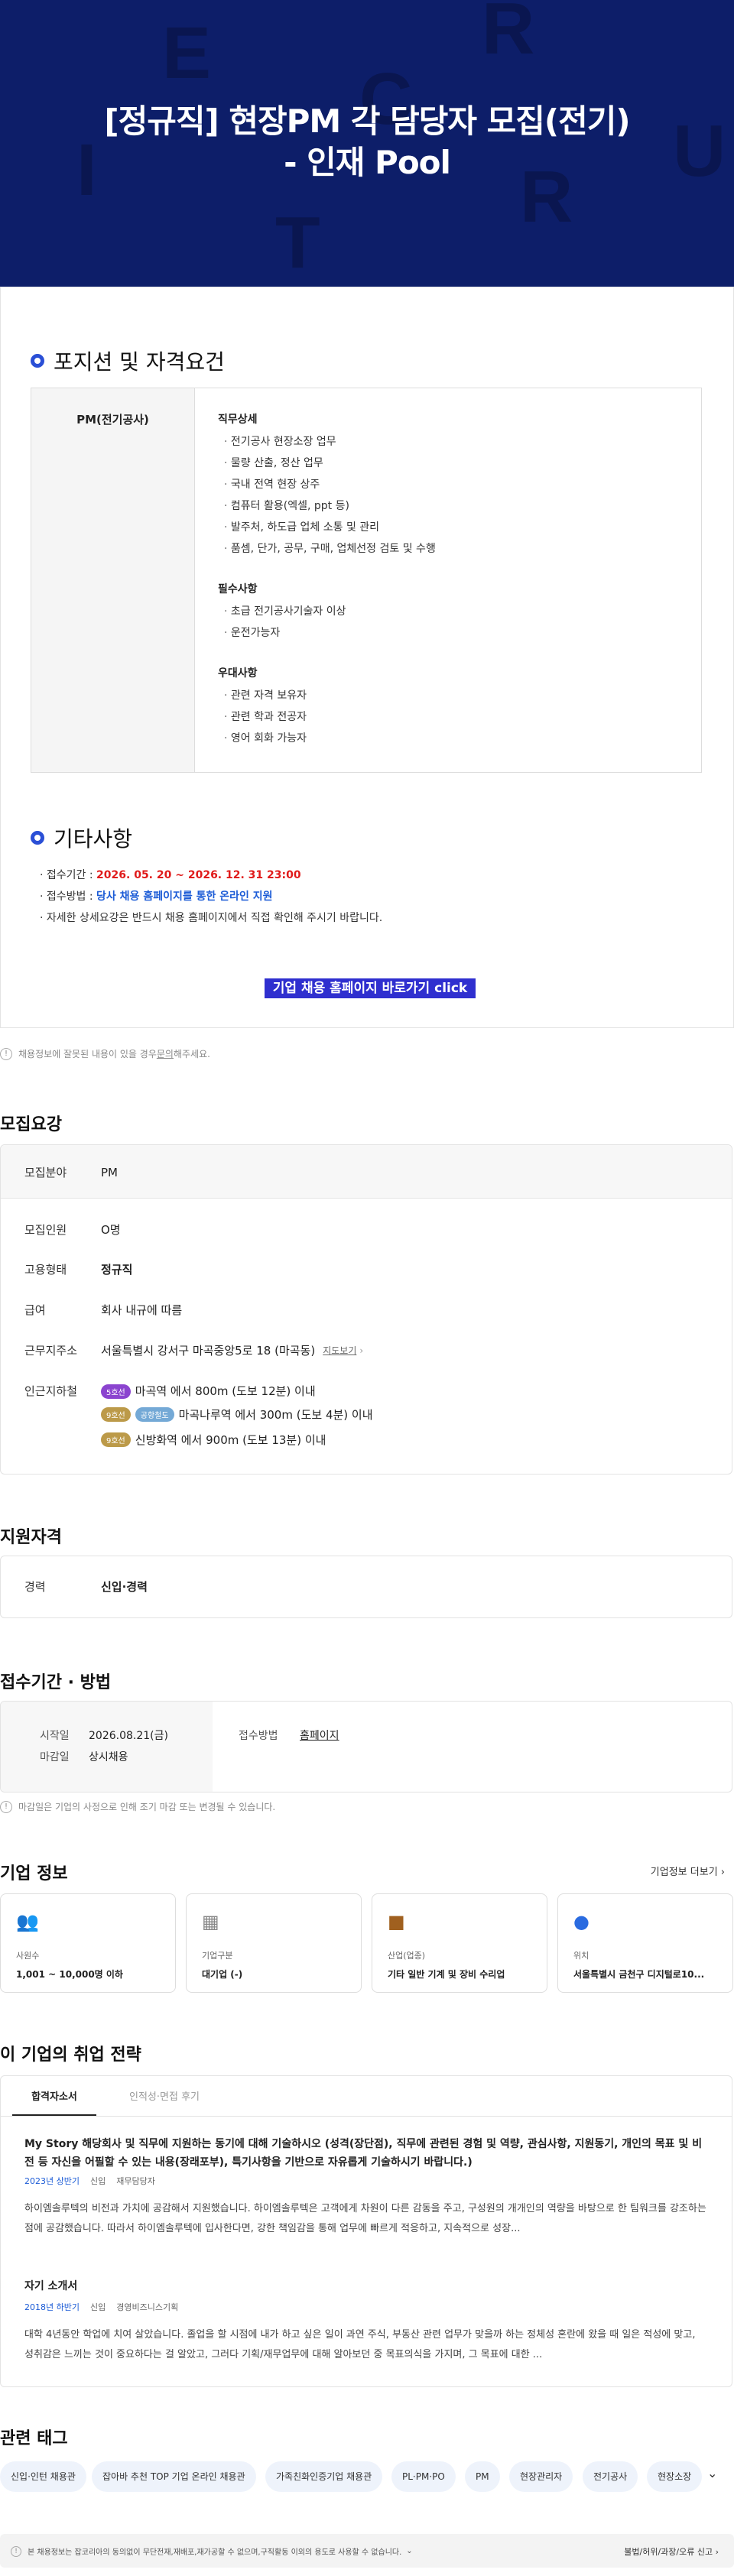  Describe the element at coordinates (407, 1956) in the screenshot. I see `card-label: 산업(업종)` at that location.